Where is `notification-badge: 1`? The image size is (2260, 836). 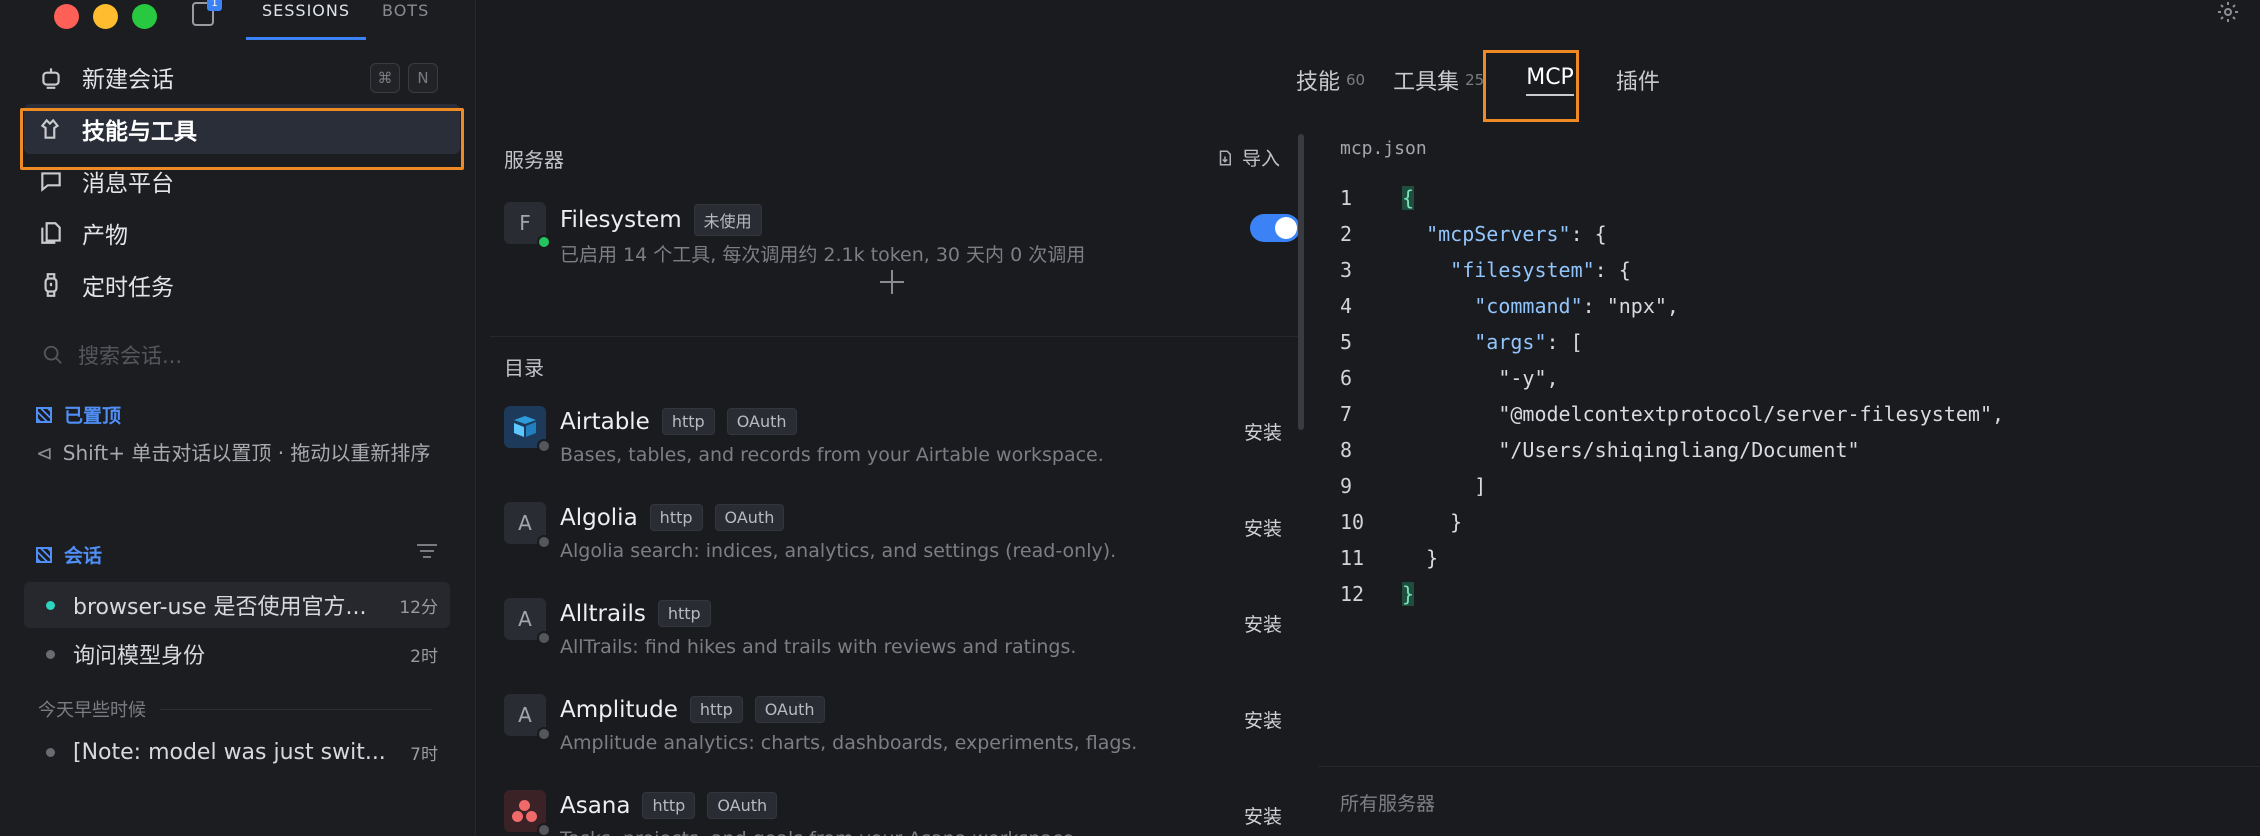 notification-badge: 1 is located at coordinates (214, 5).